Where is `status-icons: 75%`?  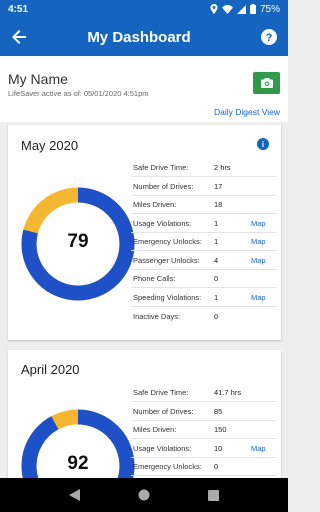
status-icons: 75% is located at coordinates (245, 9).